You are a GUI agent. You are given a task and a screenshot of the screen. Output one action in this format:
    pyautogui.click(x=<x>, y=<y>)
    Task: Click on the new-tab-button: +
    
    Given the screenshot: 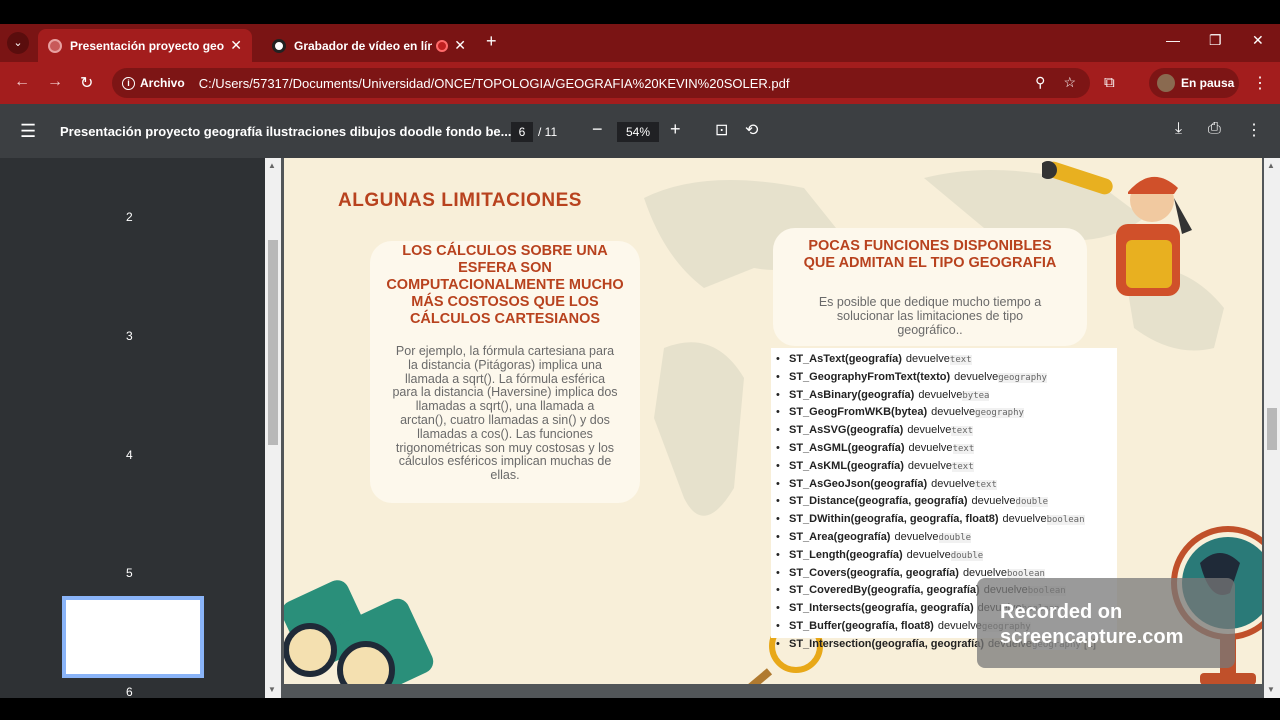 What is the action you would take?
    pyautogui.click(x=491, y=41)
    